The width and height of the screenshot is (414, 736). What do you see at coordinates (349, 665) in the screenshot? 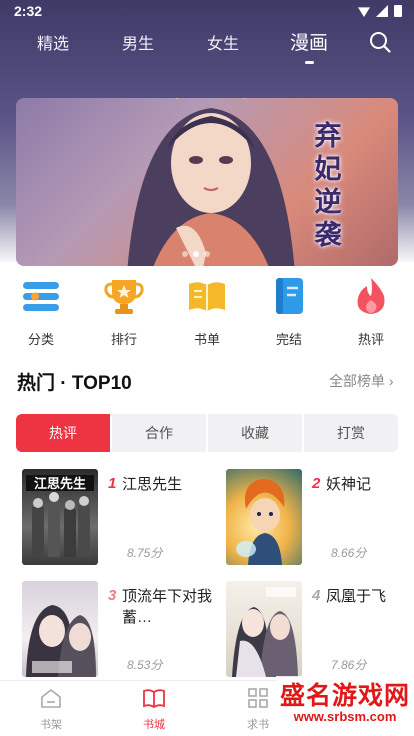
I see `book-score: 7.86分` at bounding box center [349, 665].